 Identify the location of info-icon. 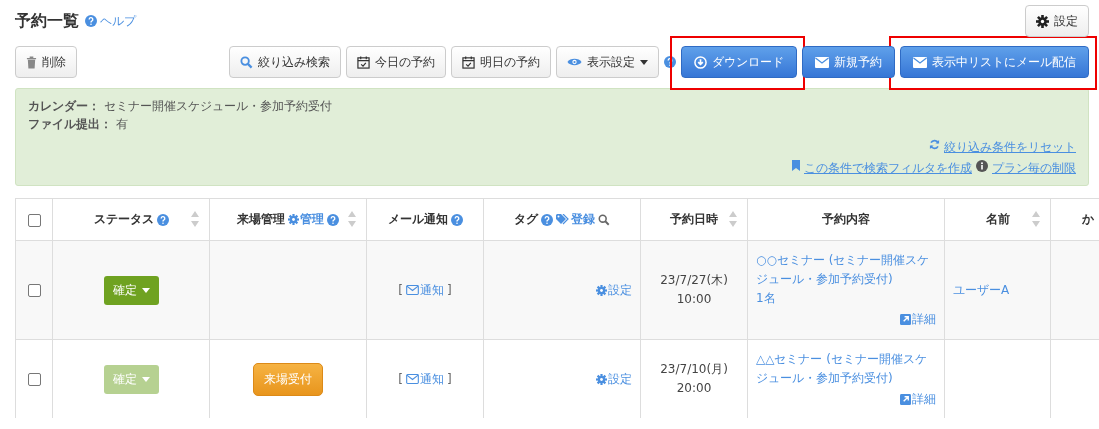
(982, 166).